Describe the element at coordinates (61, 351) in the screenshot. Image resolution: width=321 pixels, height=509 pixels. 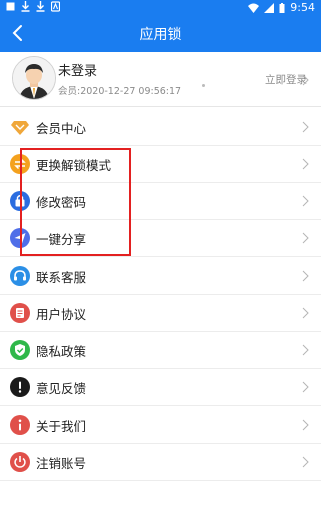
I see `menu-item-label: 隐私政策` at that location.